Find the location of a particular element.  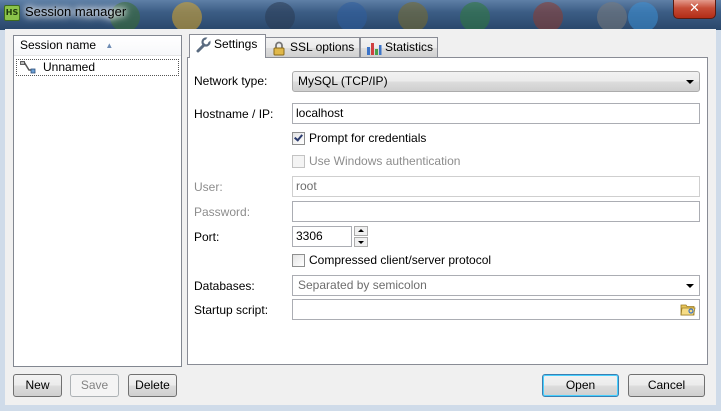

network-type-select: MySQL (TCP/IP) is located at coordinates (496, 81).